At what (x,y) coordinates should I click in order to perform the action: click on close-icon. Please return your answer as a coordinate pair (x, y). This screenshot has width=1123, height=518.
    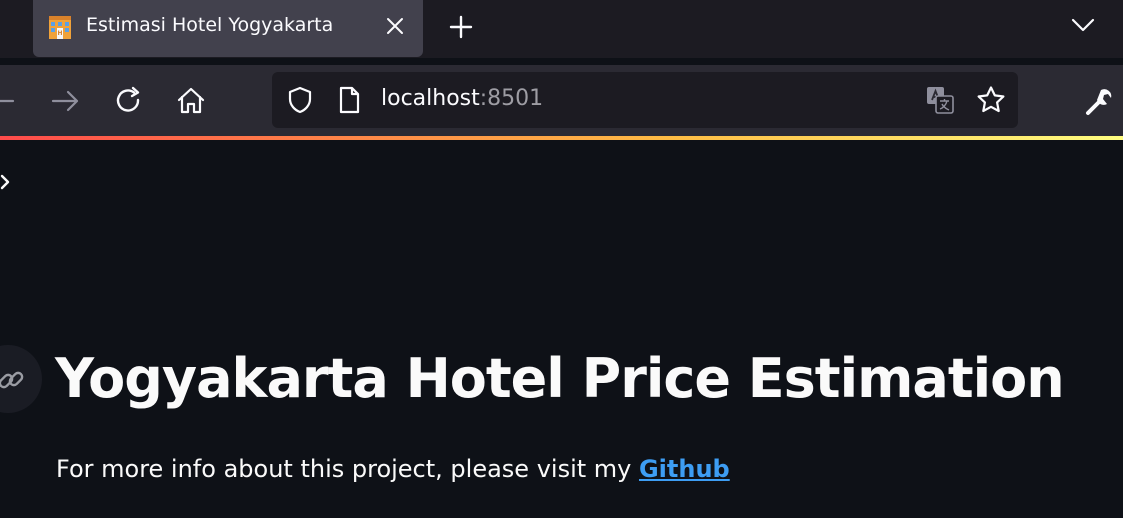
    Looking at the image, I should click on (395, 26).